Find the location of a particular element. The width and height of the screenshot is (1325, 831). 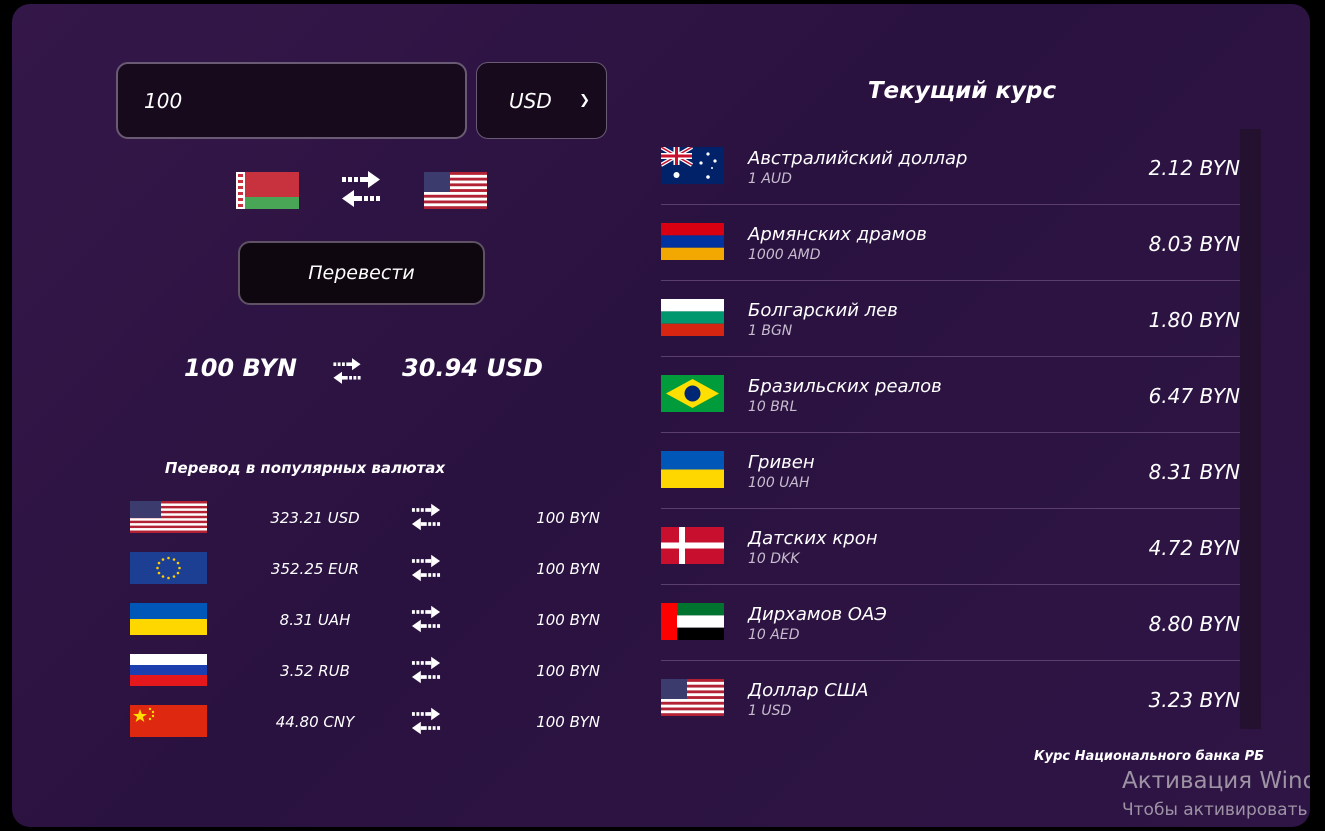

rate-row: Доллар США 1 USD 3.23 BYN is located at coordinates (950, 695).